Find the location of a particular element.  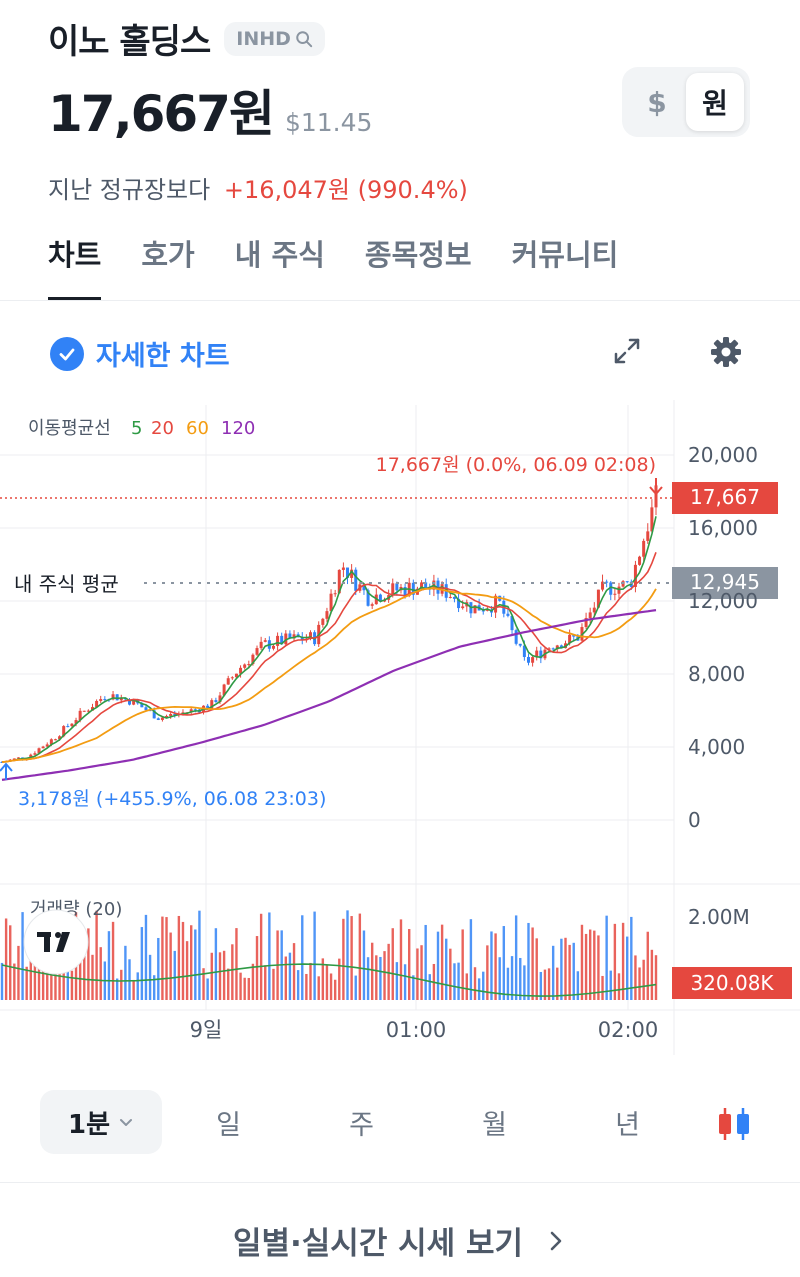

tab-community: 커뮤니티 is located at coordinates (565, 263).